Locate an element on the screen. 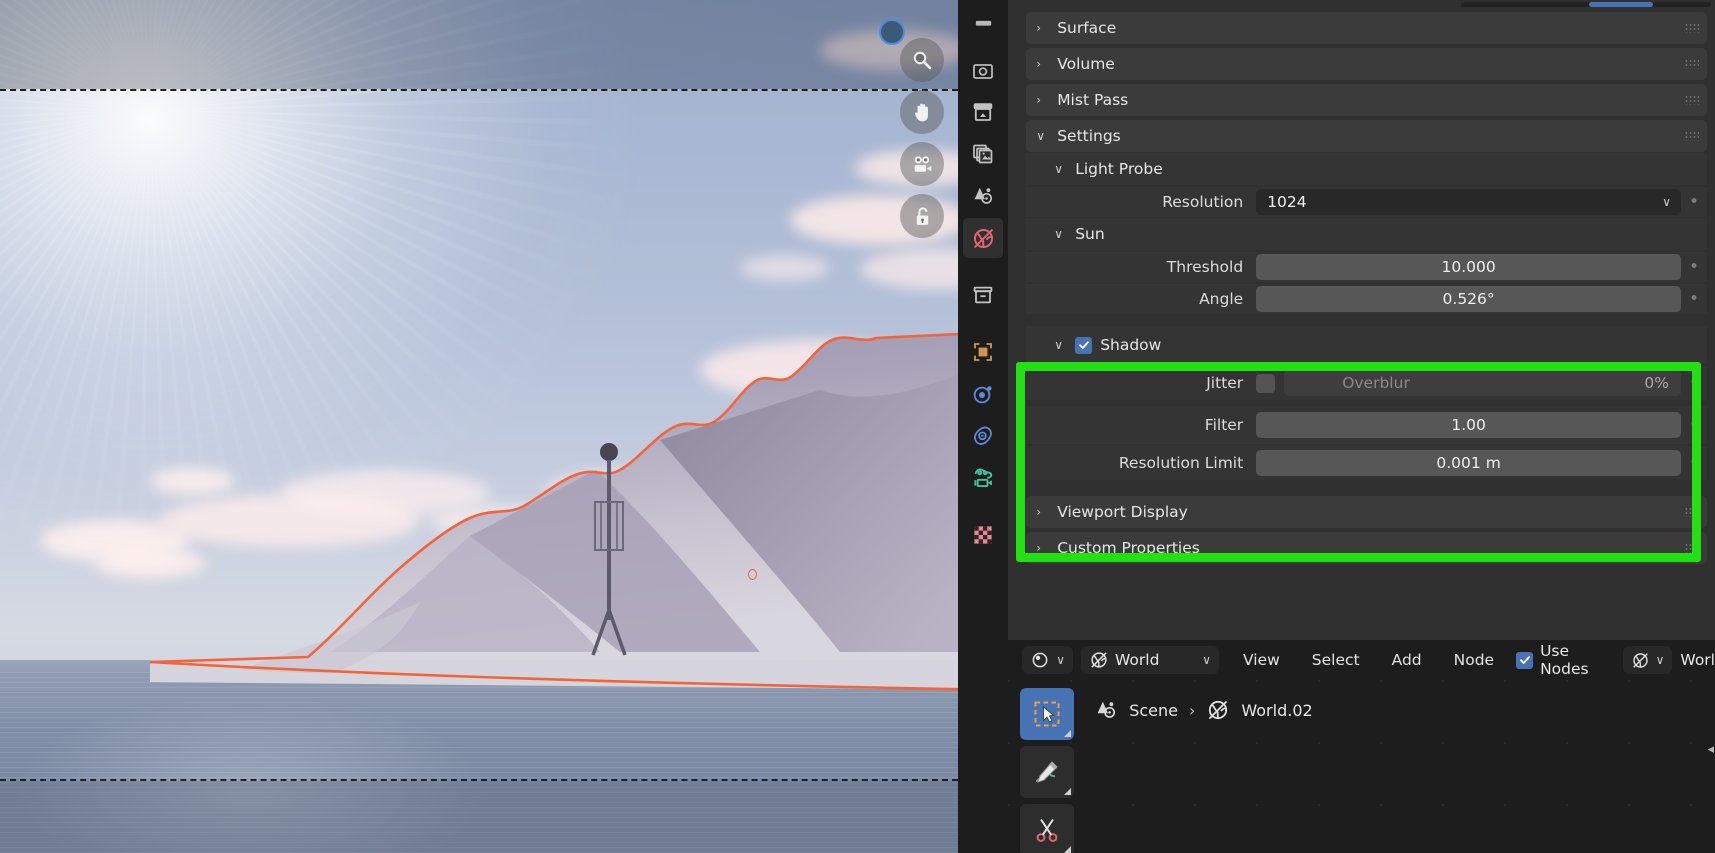 This screenshot has height=853, width=1715. overblur-value: 0% is located at coordinates (1656, 383).